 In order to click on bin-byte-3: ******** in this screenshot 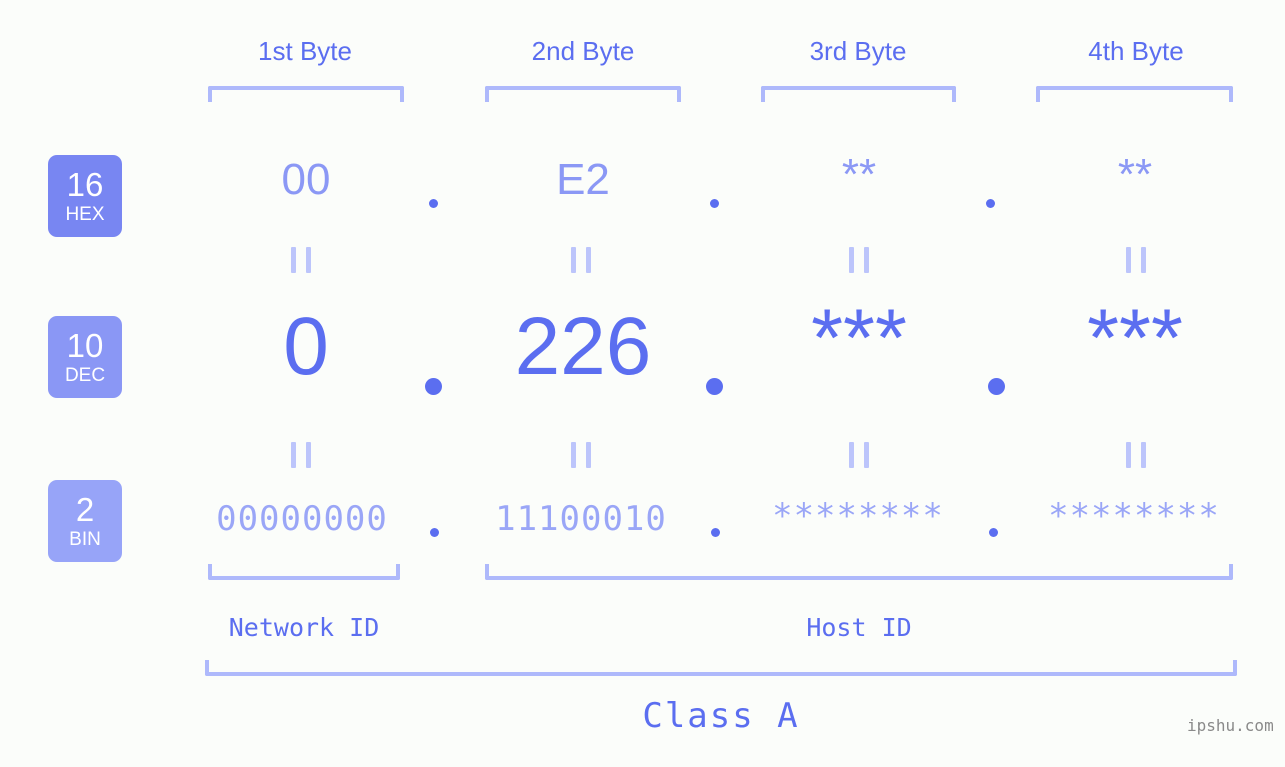, I will do `click(858, 516)`.